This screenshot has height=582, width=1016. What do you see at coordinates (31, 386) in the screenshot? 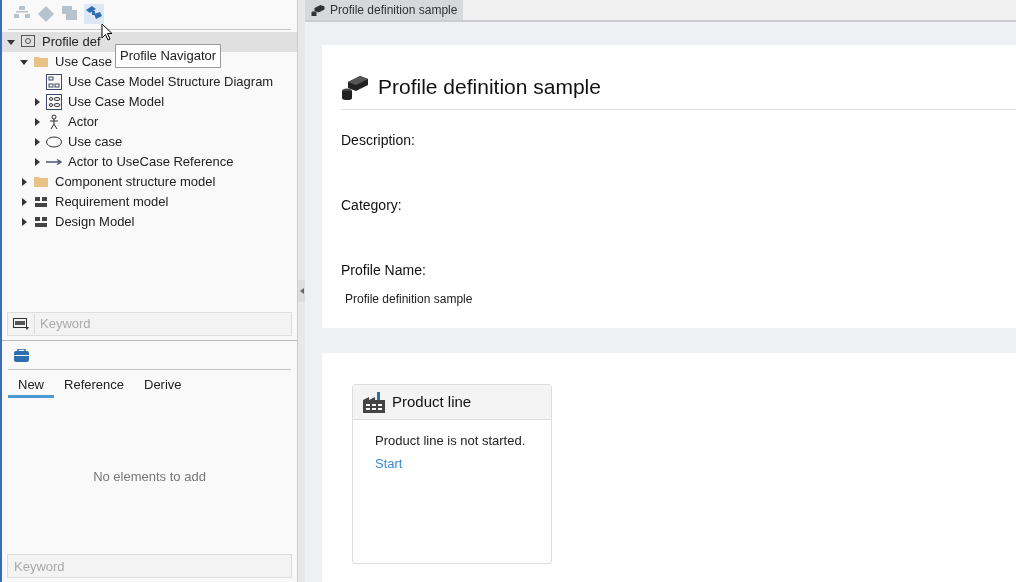
I see `tab: New` at bounding box center [31, 386].